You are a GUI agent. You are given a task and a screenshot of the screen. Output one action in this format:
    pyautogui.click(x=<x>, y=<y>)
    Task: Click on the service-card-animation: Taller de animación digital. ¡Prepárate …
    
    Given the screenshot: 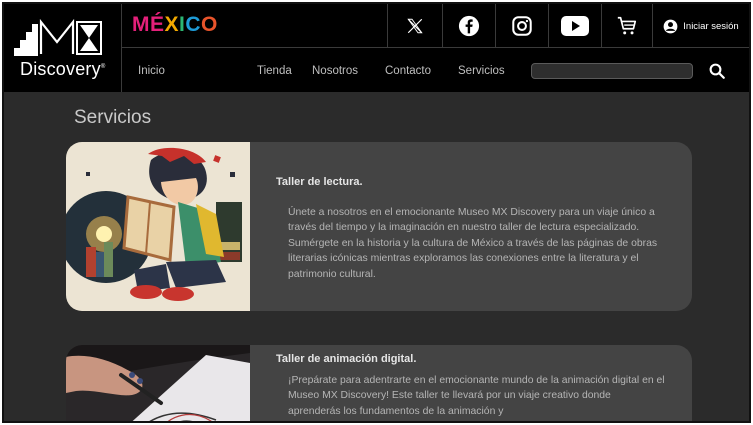 What is the action you would take?
    pyautogui.click(x=379, y=383)
    